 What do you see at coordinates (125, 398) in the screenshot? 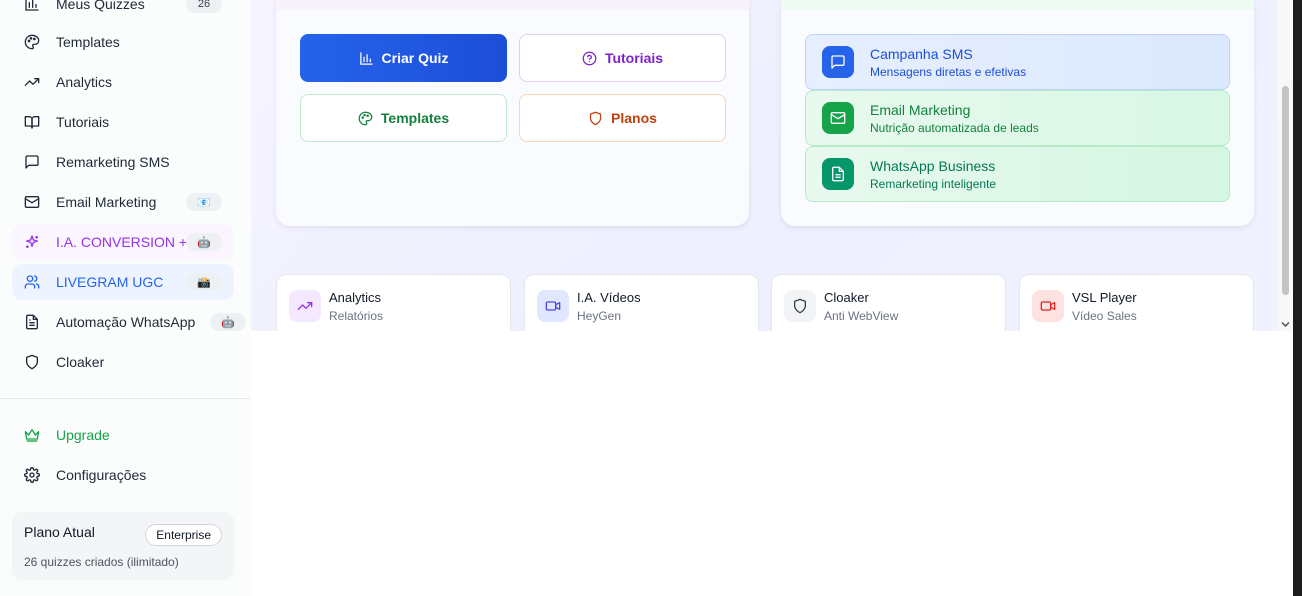
I see `sidebar-divider` at bounding box center [125, 398].